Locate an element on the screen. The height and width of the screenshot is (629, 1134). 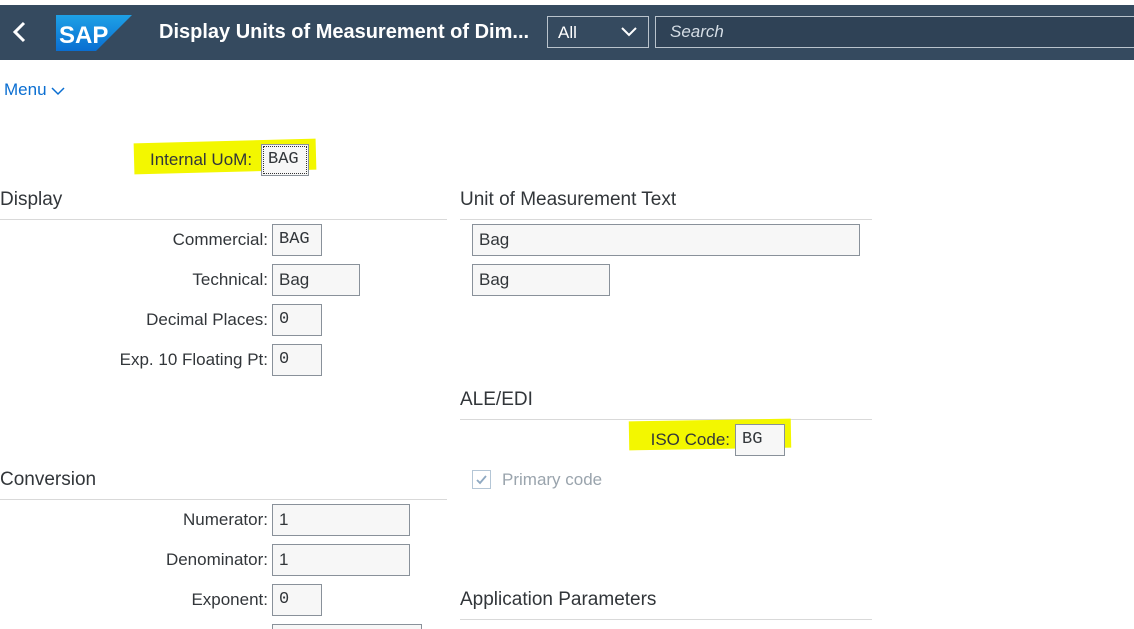
primary-code-checkbox is located at coordinates (481, 479).